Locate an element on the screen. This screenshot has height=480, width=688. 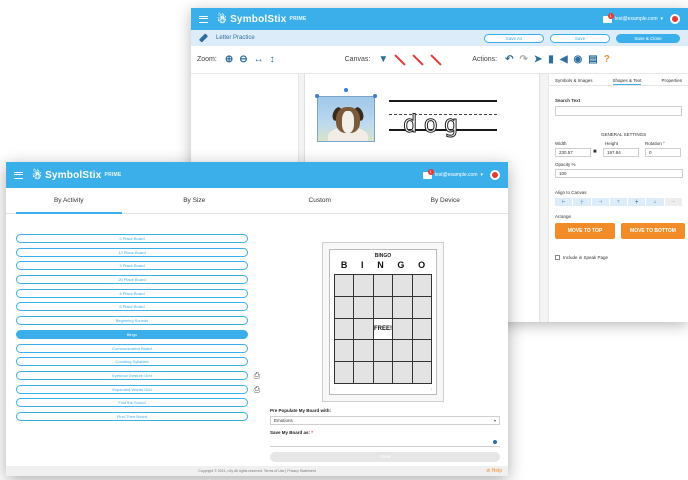
redo-icon: ↷ is located at coordinates (524, 59).